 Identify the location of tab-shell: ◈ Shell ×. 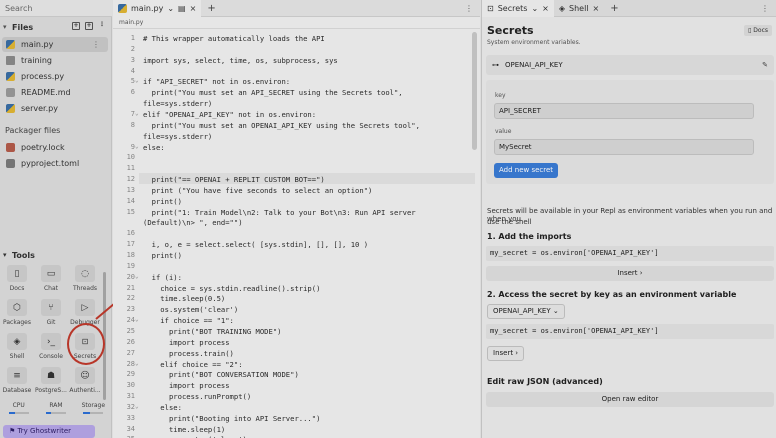
(579, 8).